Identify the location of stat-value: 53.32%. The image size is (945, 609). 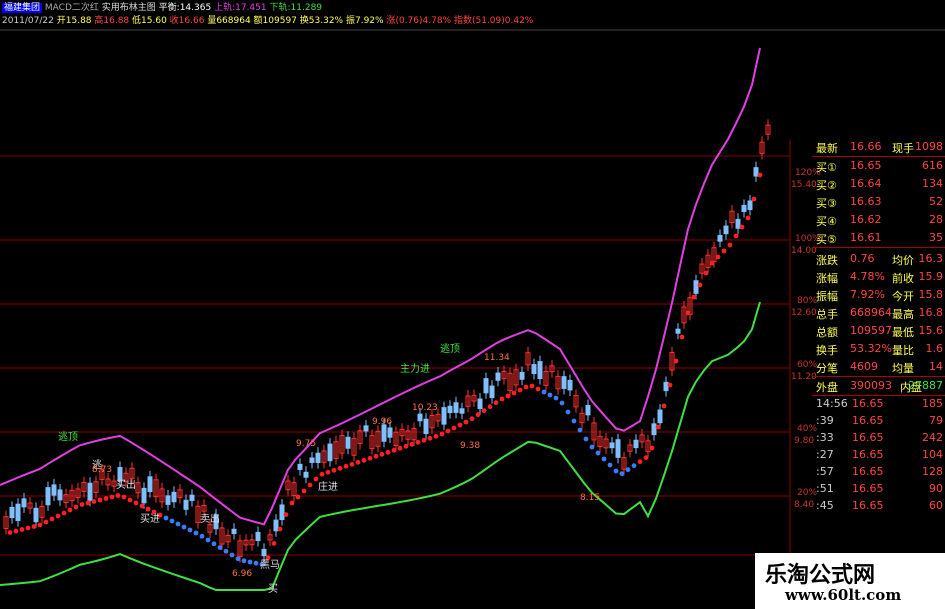
(871, 348).